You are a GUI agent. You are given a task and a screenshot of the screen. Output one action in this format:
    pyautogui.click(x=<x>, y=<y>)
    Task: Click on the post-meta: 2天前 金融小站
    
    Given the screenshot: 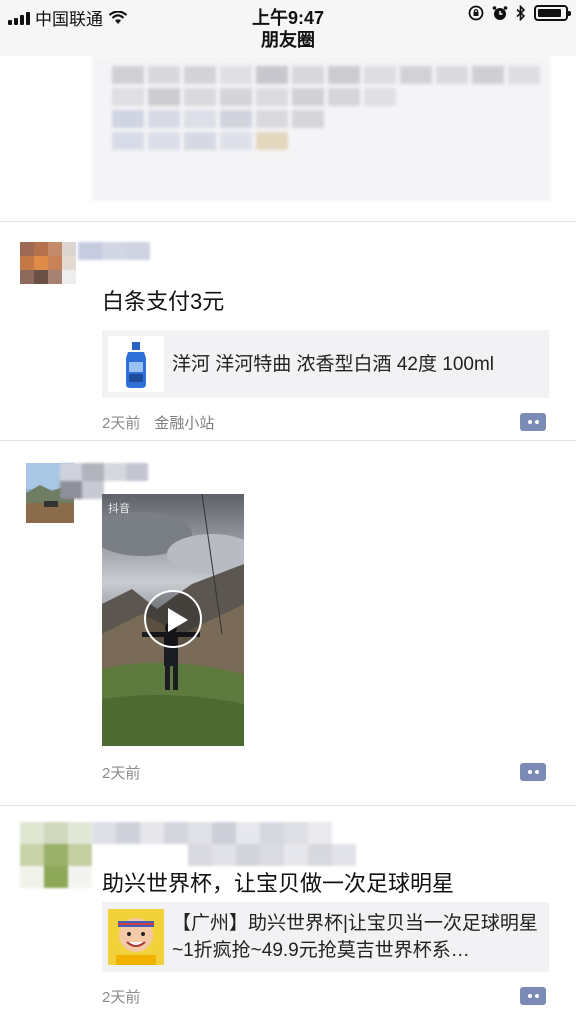 What is the action you would take?
    pyautogui.click(x=158, y=422)
    